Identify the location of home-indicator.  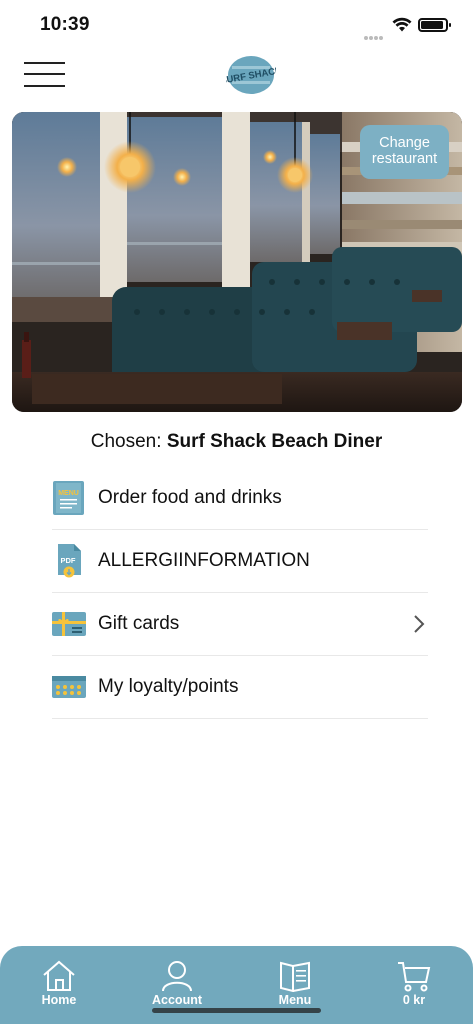
(236, 1010).